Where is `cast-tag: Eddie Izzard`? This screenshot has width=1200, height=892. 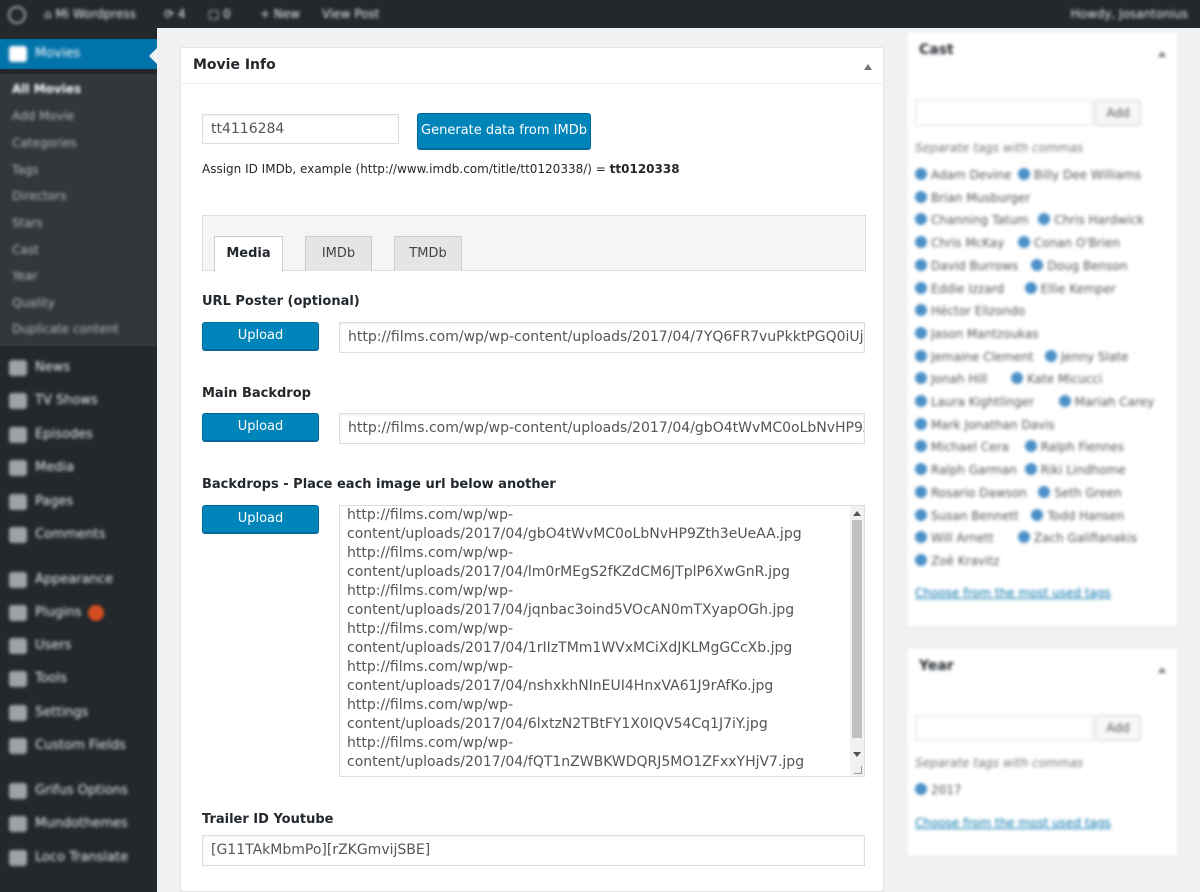 cast-tag: Eddie Izzard is located at coordinates (959, 289).